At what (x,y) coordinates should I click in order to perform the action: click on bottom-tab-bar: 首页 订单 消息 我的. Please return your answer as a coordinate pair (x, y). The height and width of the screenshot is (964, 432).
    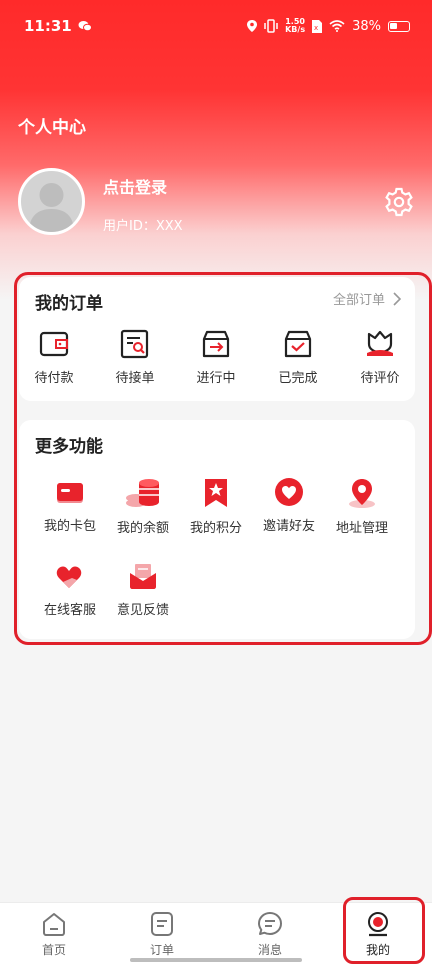
    Looking at the image, I should click on (216, 933).